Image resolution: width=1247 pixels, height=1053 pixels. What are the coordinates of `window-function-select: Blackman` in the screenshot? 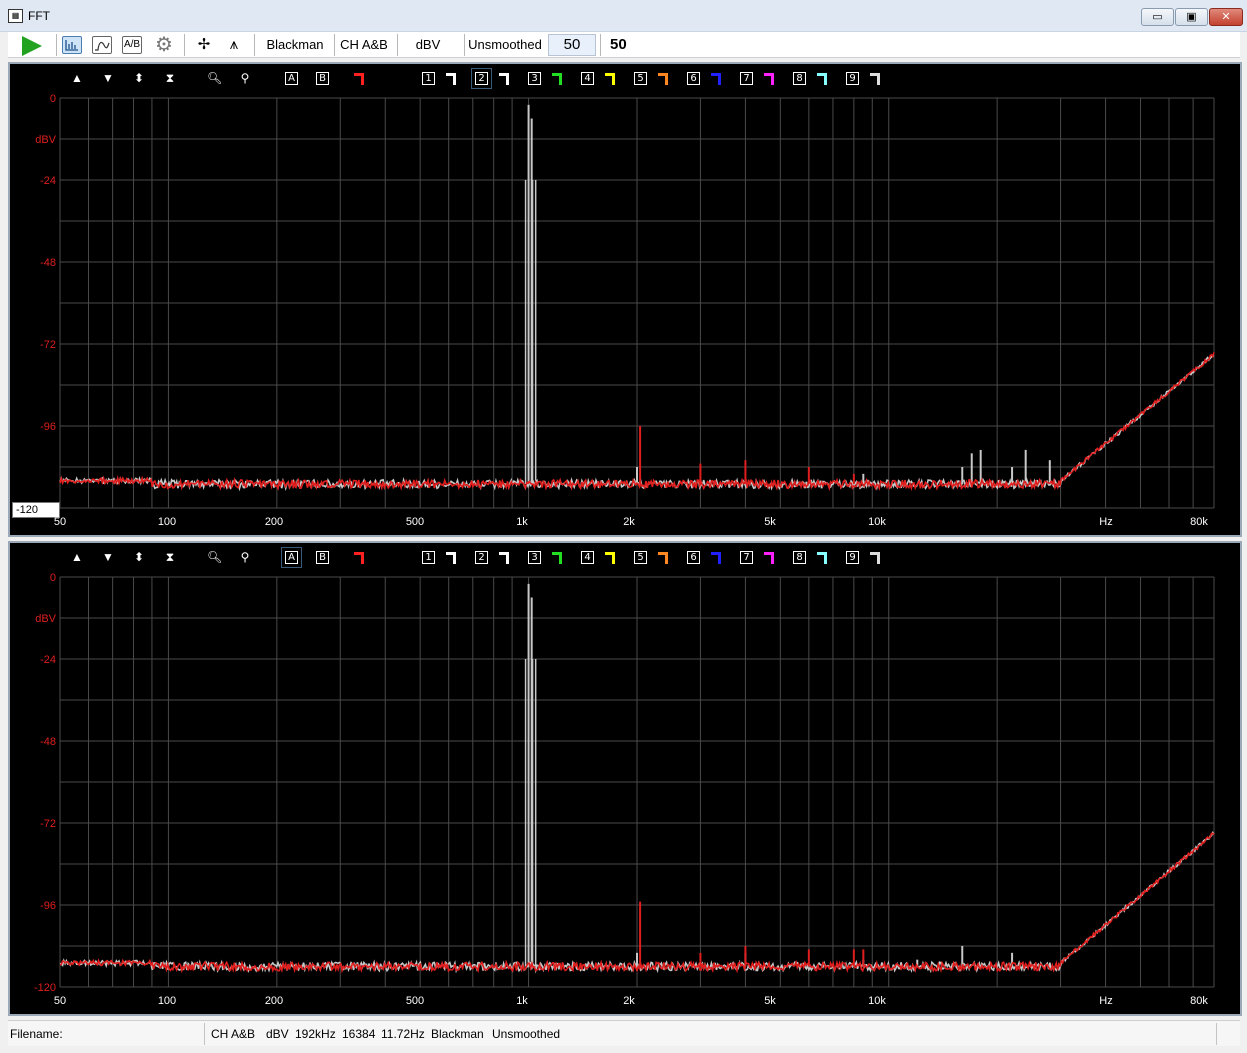 It's located at (295, 45).